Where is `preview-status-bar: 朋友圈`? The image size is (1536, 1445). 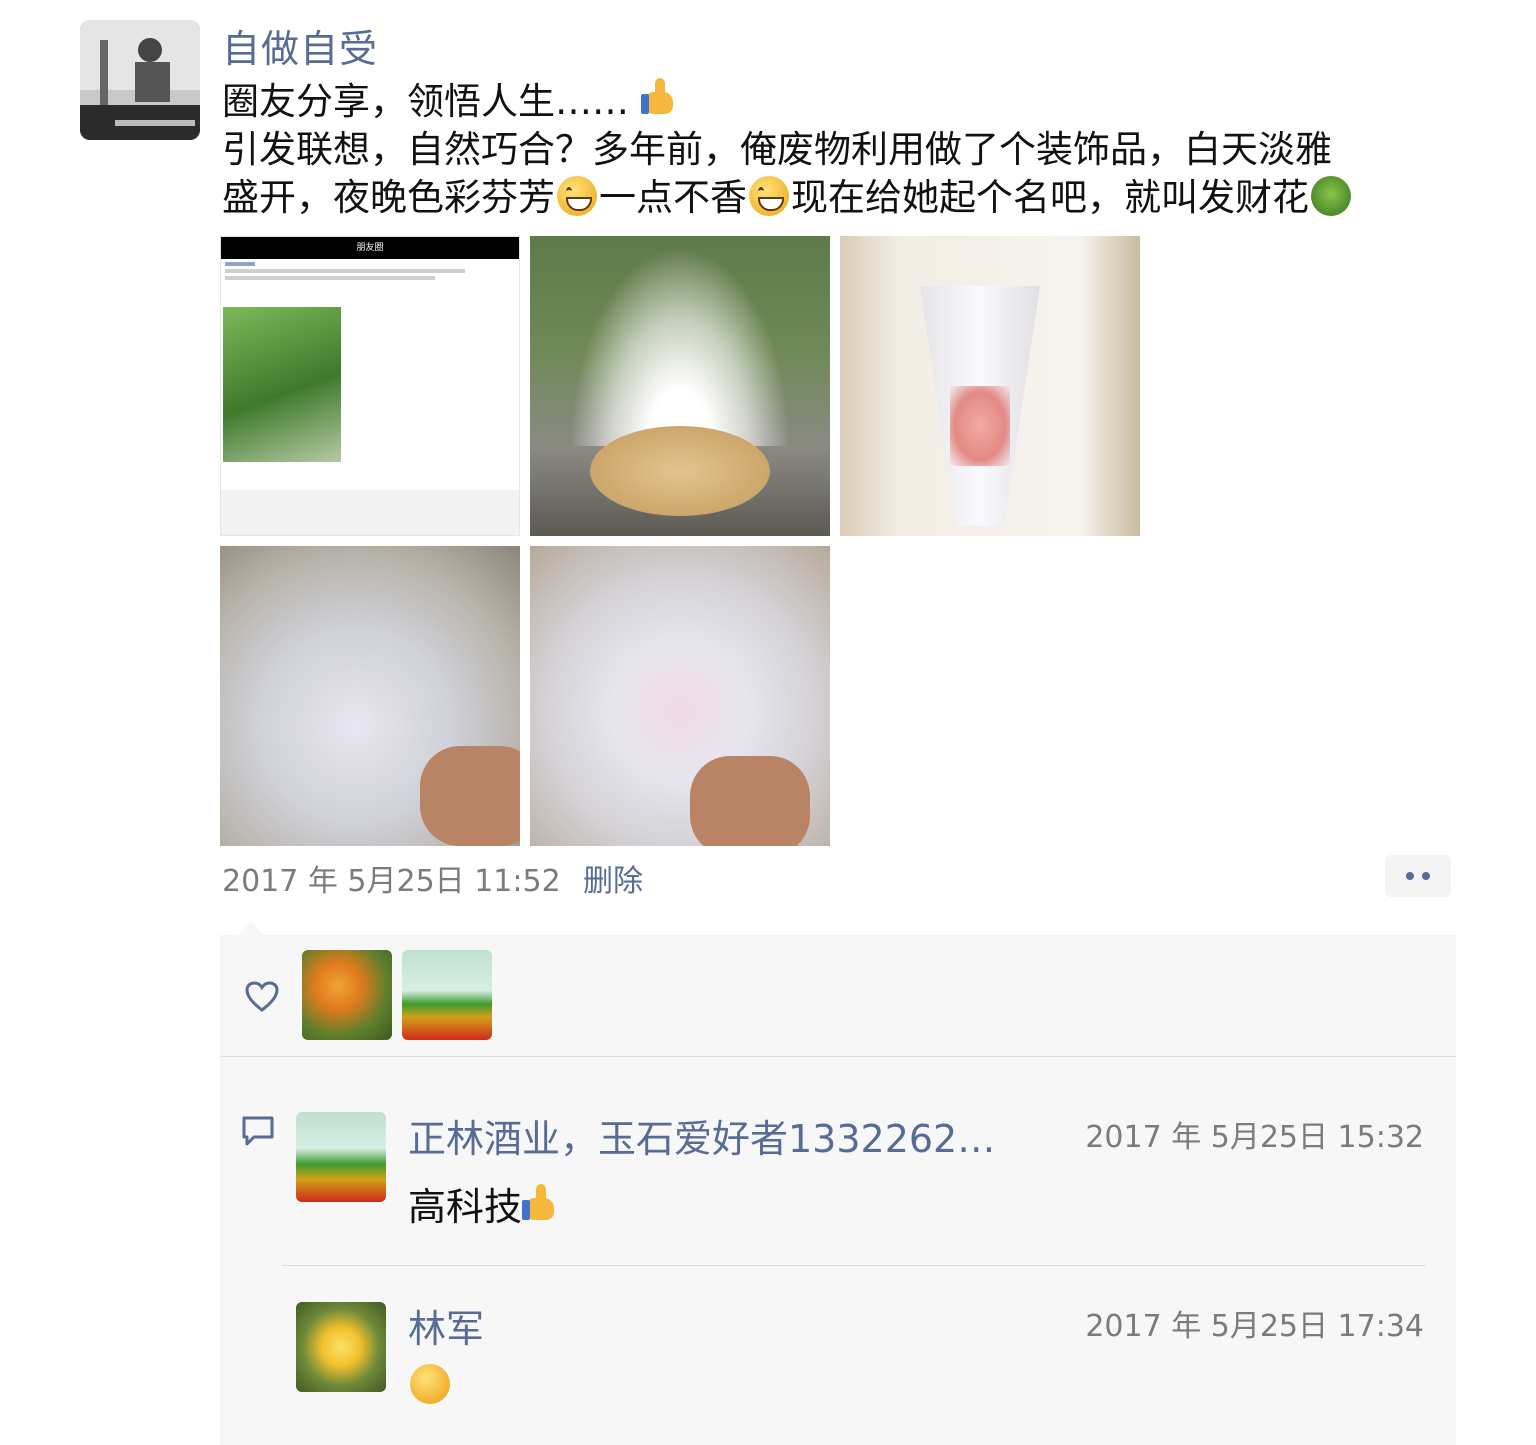 preview-status-bar: 朋友圈 is located at coordinates (370, 248).